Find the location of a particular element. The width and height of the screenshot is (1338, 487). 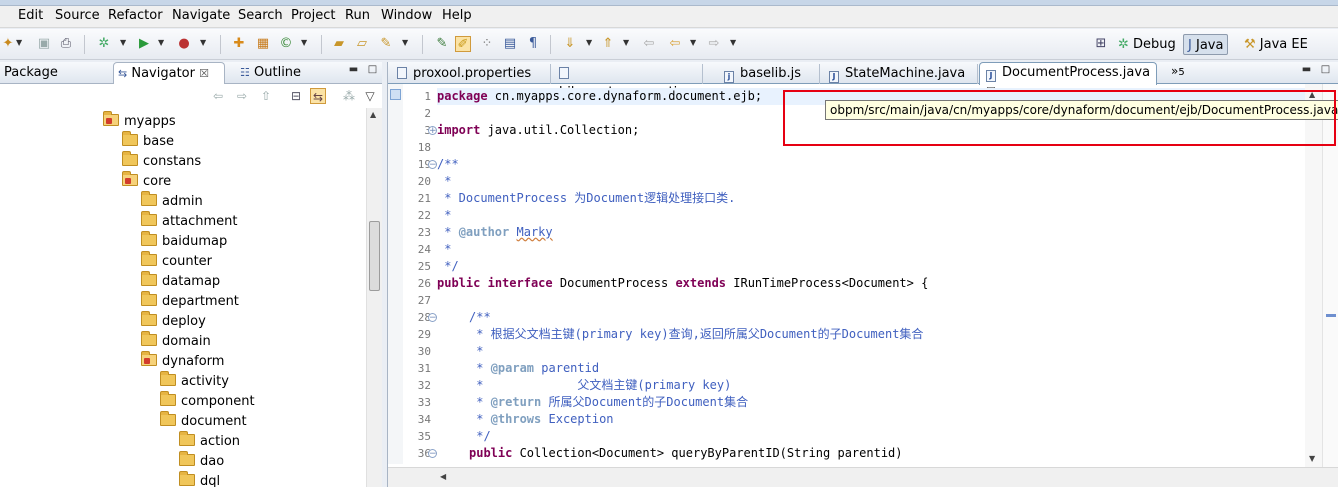

tree-item: dao is located at coordinates (201, 461).